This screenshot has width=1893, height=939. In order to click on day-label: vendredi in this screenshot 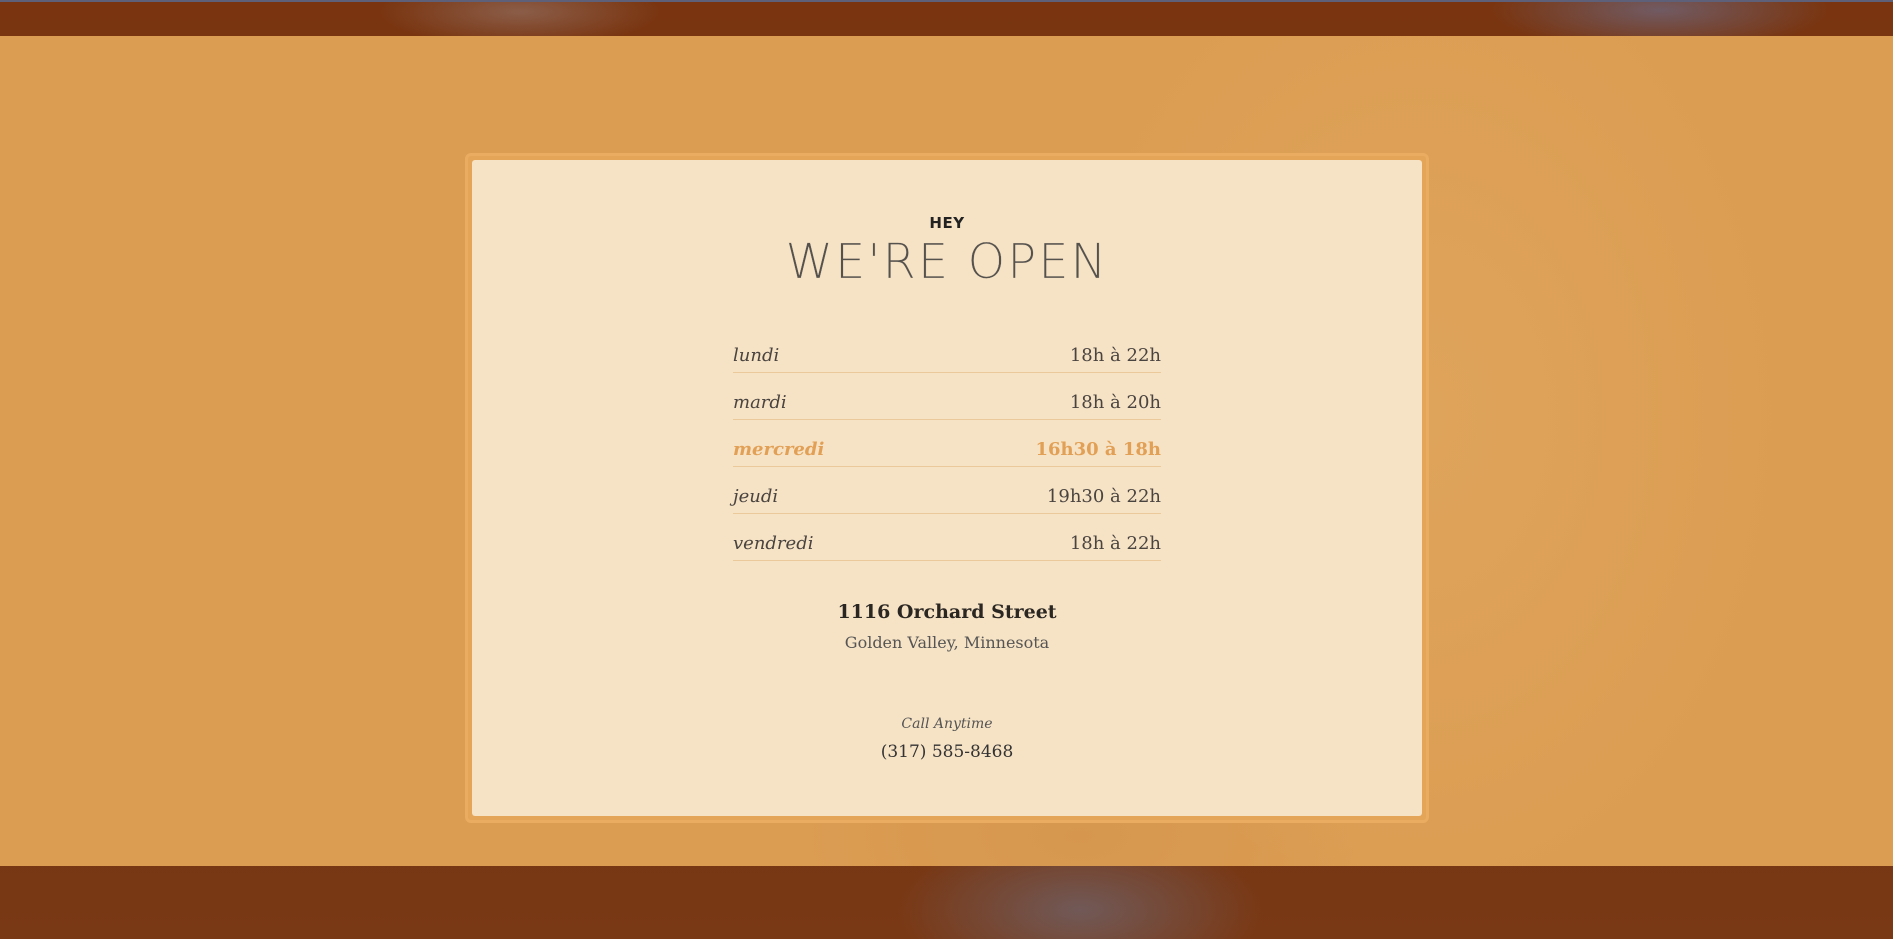, I will do `click(773, 543)`.